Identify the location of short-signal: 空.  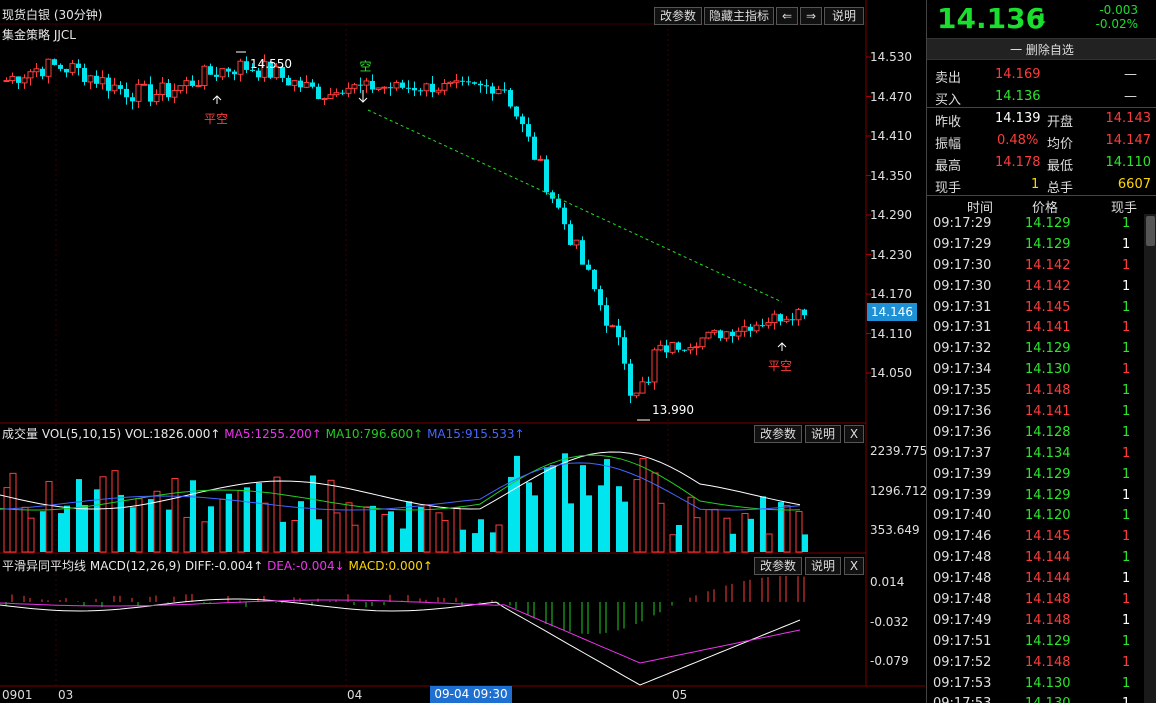
(365, 66).